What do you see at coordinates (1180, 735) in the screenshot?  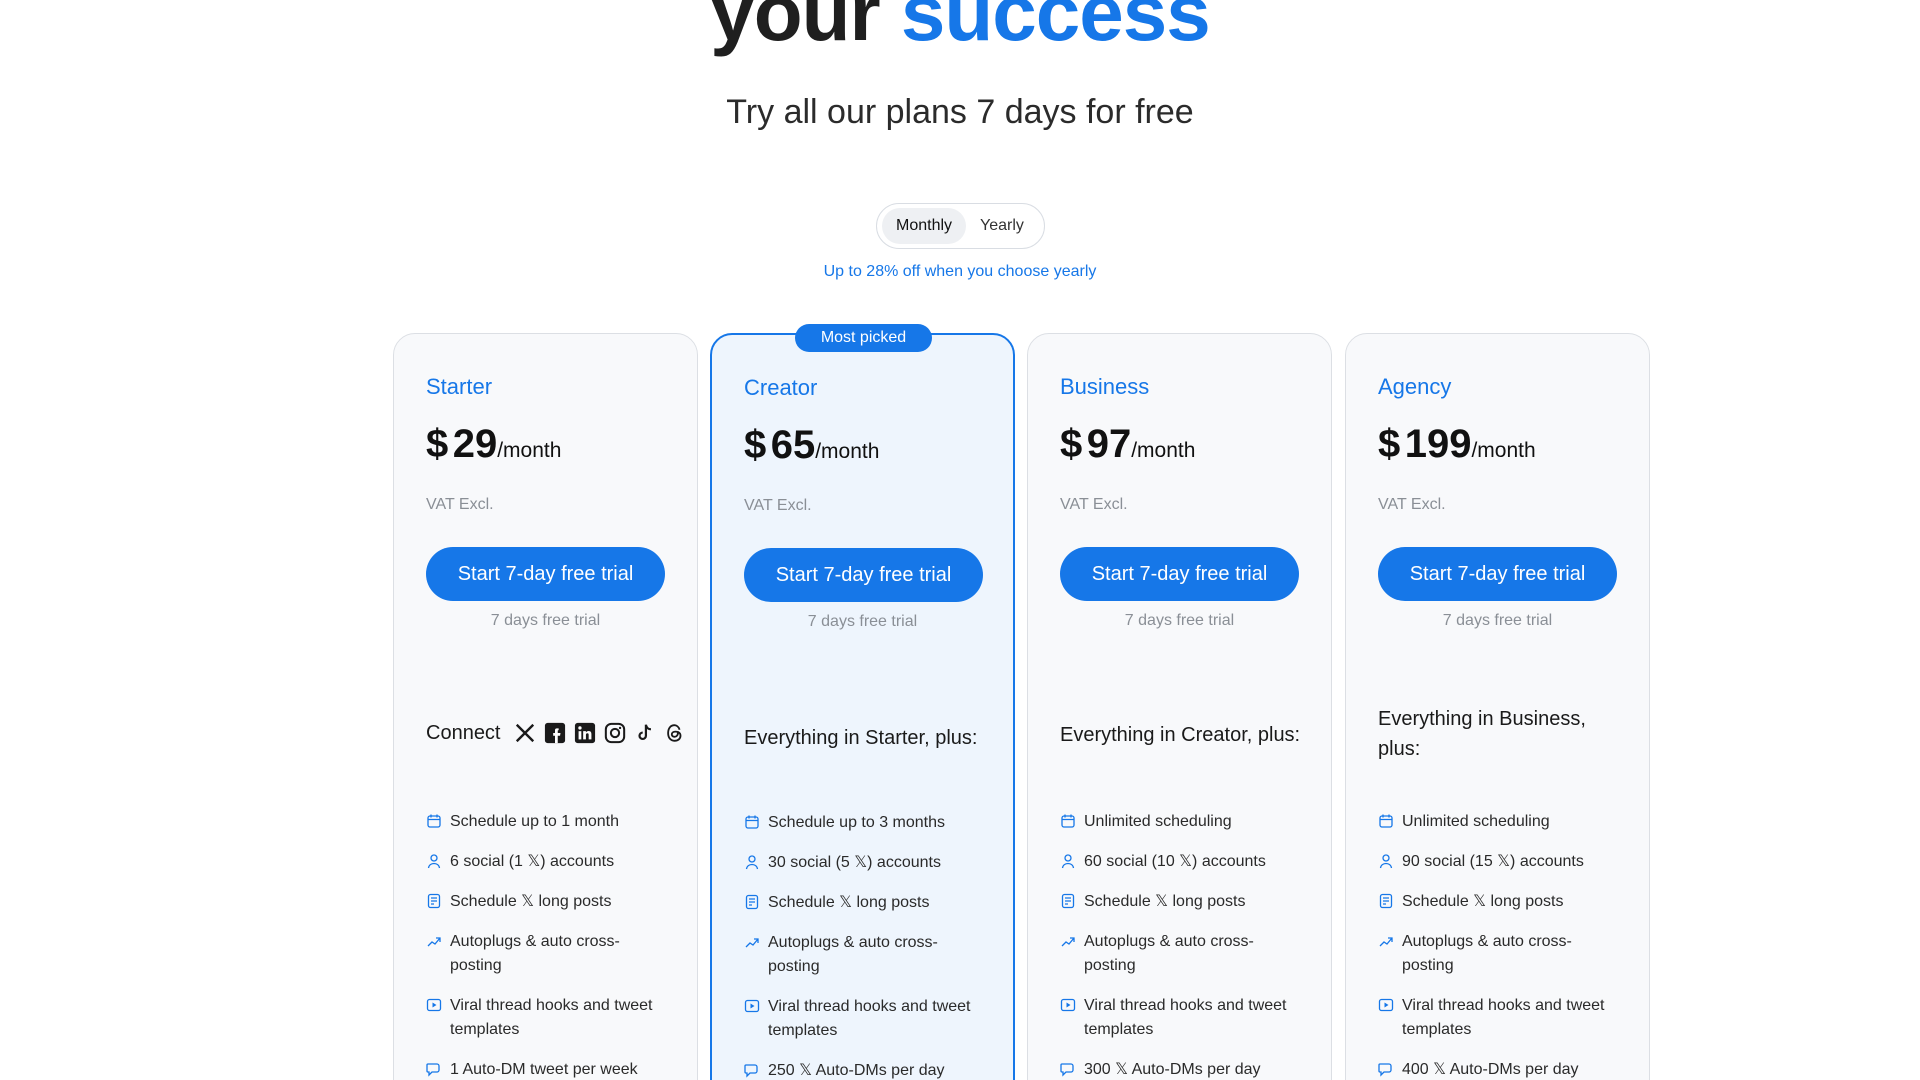 I see `plan-lead: Everything in Creator, plus:` at bounding box center [1180, 735].